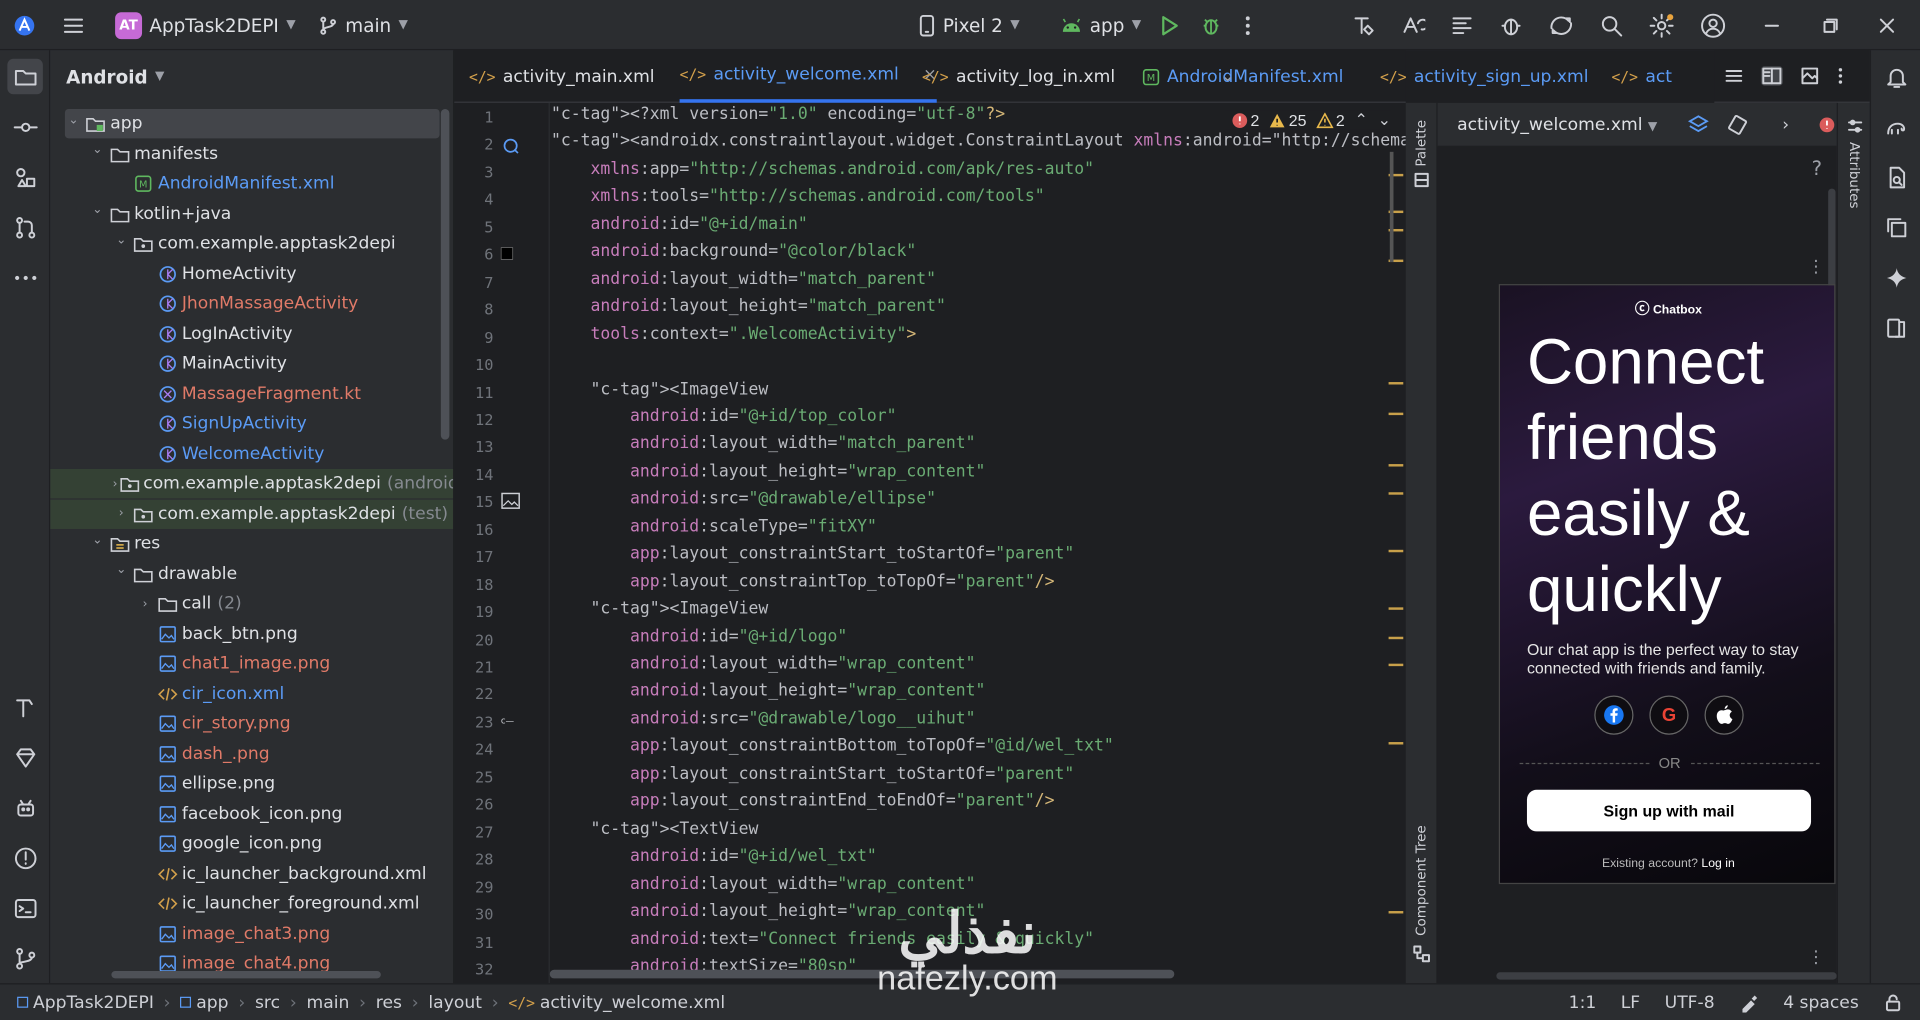 The height and width of the screenshot is (1020, 1920). I want to click on more-actions-button, so click(1247, 25).